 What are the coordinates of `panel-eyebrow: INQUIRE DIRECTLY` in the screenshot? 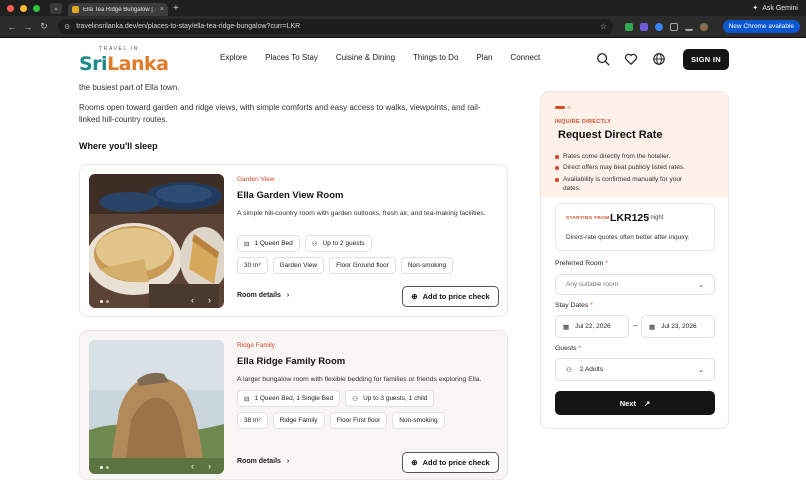 It's located at (583, 122).